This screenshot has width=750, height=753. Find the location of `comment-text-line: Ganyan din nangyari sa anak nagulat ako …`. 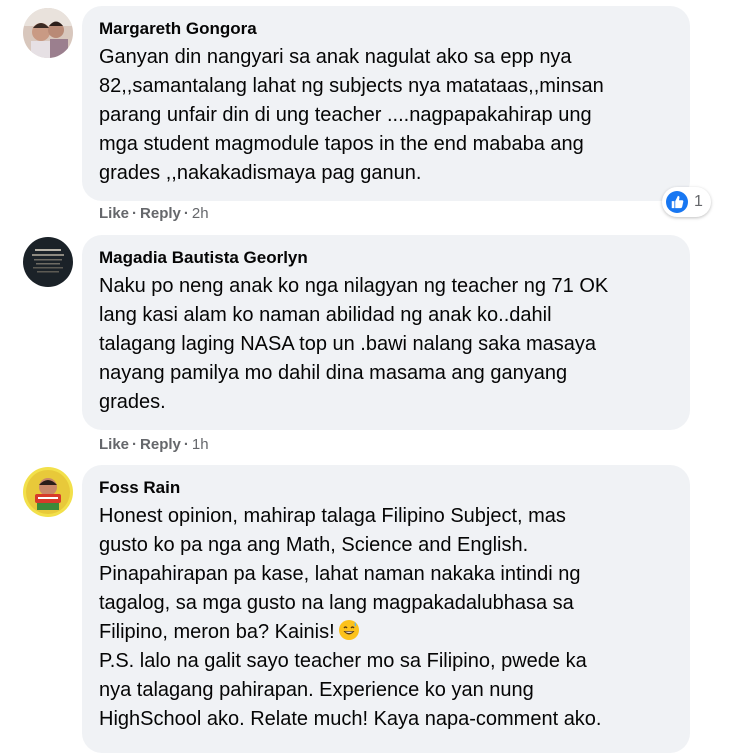

comment-text-line: Ganyan din nangyari sa anak nagulat ako … is located at coordinates (335, 57).